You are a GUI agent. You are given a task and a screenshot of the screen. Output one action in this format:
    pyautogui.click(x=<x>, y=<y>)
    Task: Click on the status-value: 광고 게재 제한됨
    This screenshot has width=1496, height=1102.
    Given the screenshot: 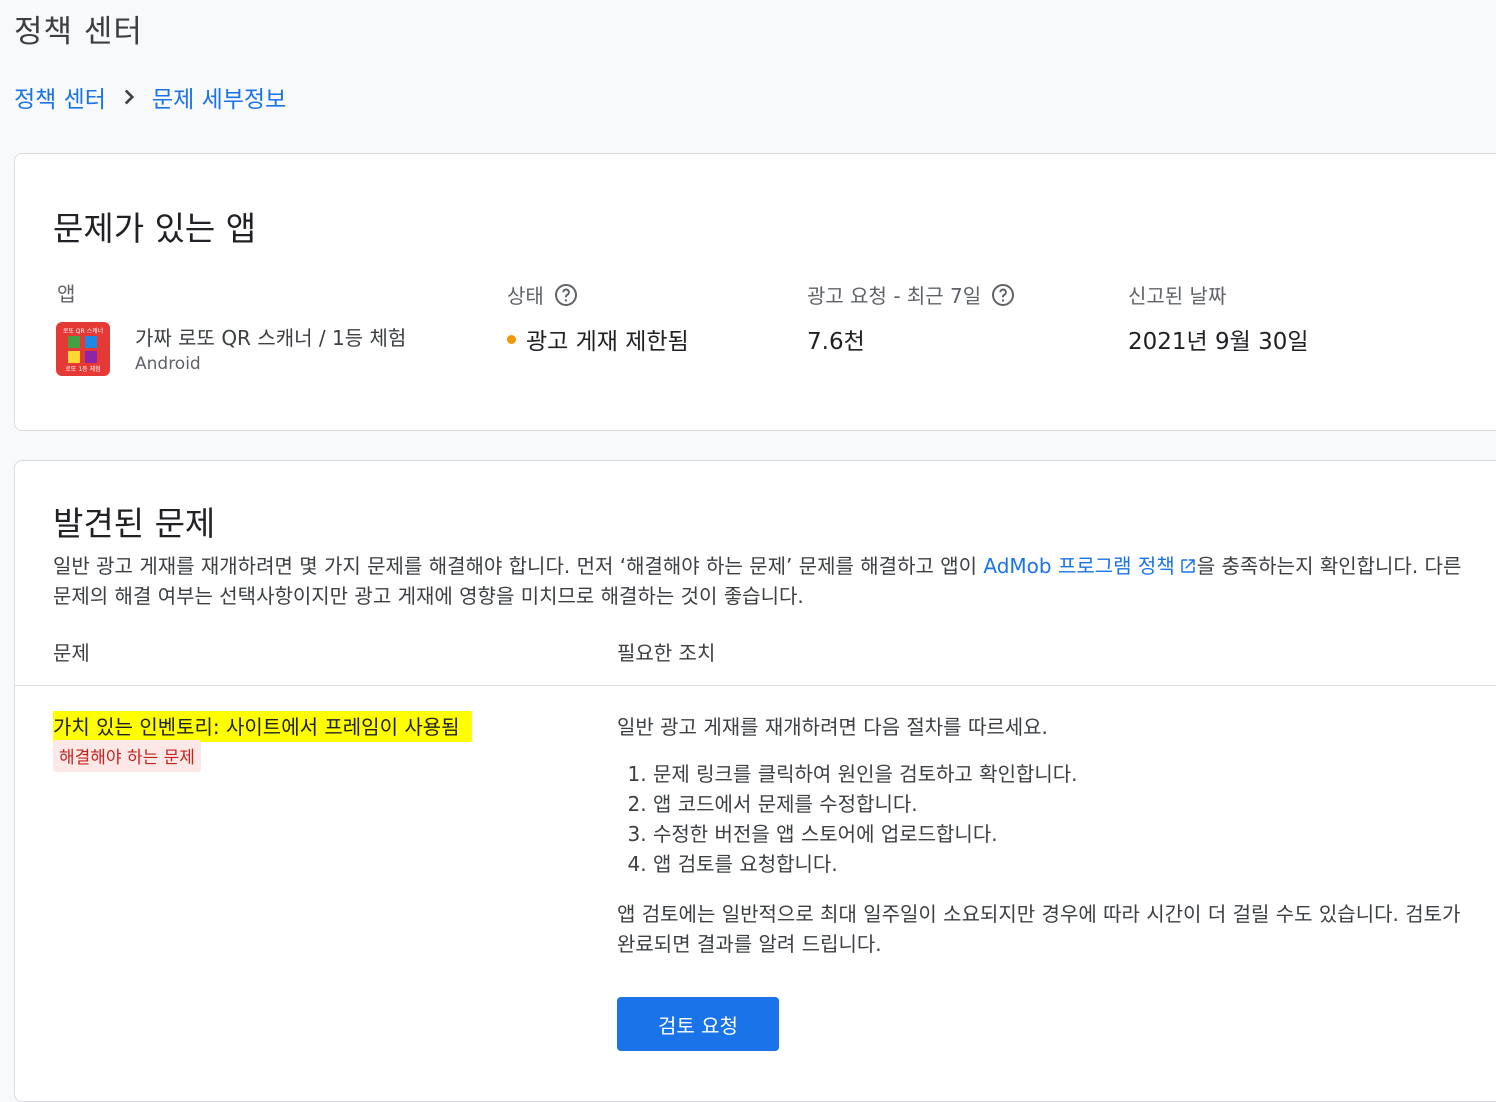 What is the action you would take?
    pyautogui.click(x=598, y=339)
    